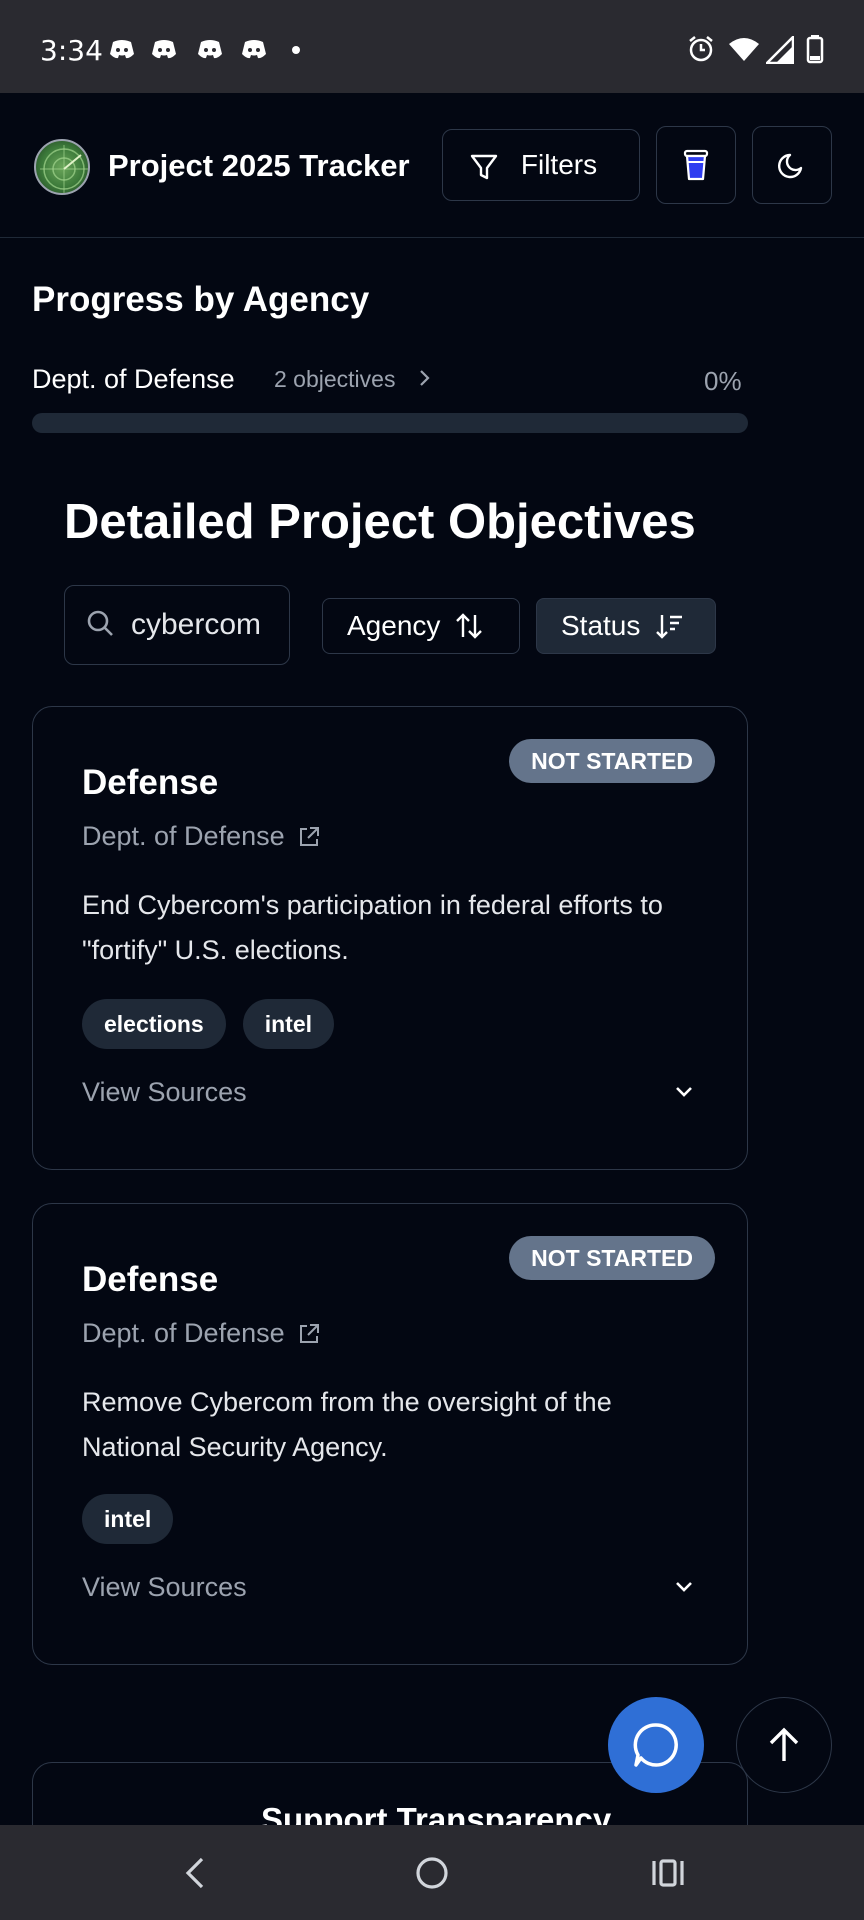  Describe the element at coordinates (723, 381) in the screenshot. I see `agency-progress-percent: 0%` at that location.